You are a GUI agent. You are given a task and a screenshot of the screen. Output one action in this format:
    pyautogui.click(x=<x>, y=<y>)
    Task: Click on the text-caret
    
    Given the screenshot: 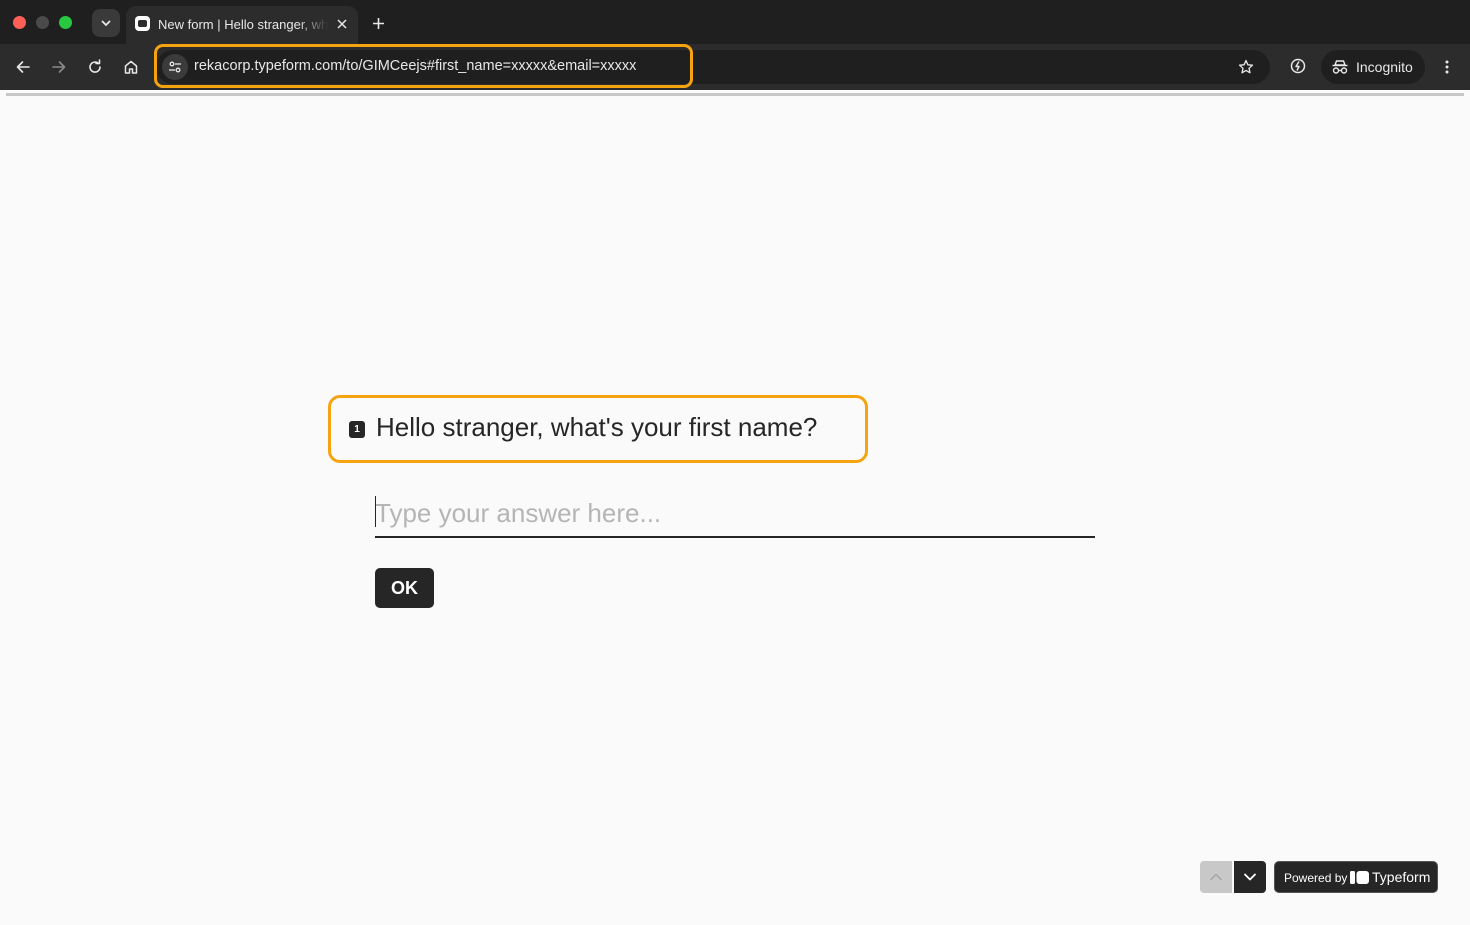 What is the action you would take?
    pyautogui.click(x=375, y=511)
    